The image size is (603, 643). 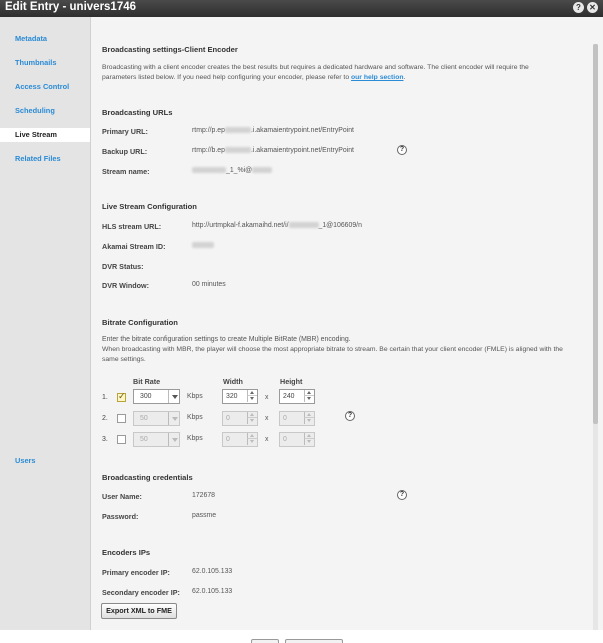 I want to click on hls-url-suffix: _1@106609/n, so click(x=340, y=225).